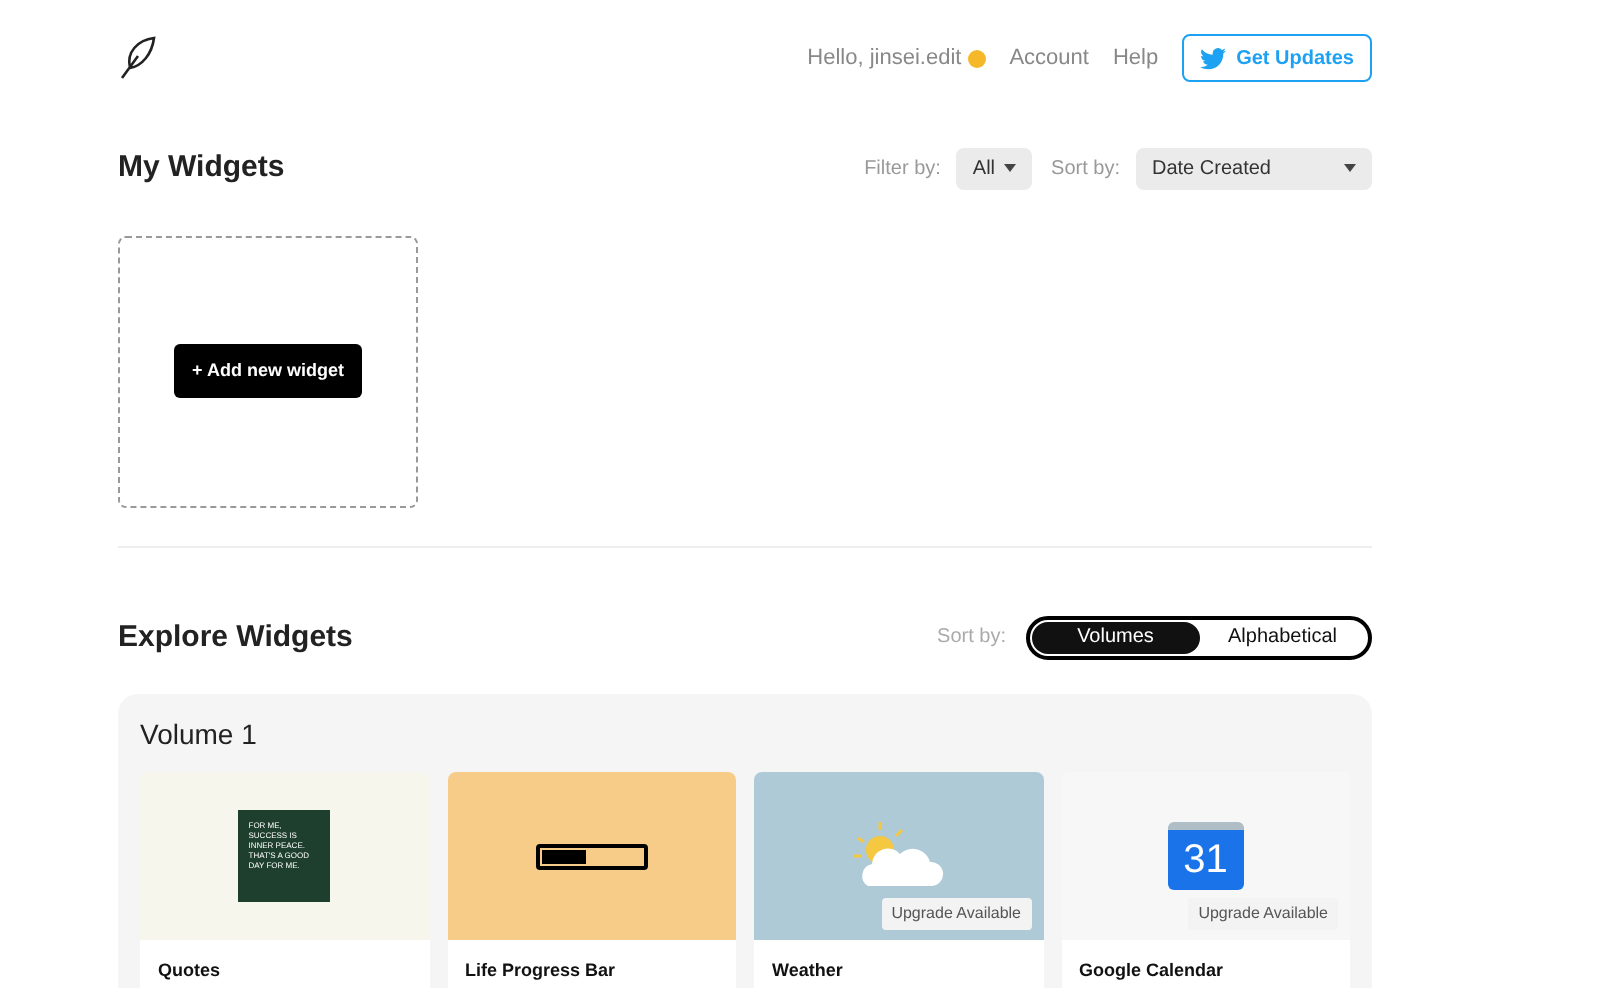 The image size is (1600, 988). What do you see at coordinates (268, 371) in the screenshot?
I see `add-widget-button: + Add new widget` at bounding box center [268, 371].